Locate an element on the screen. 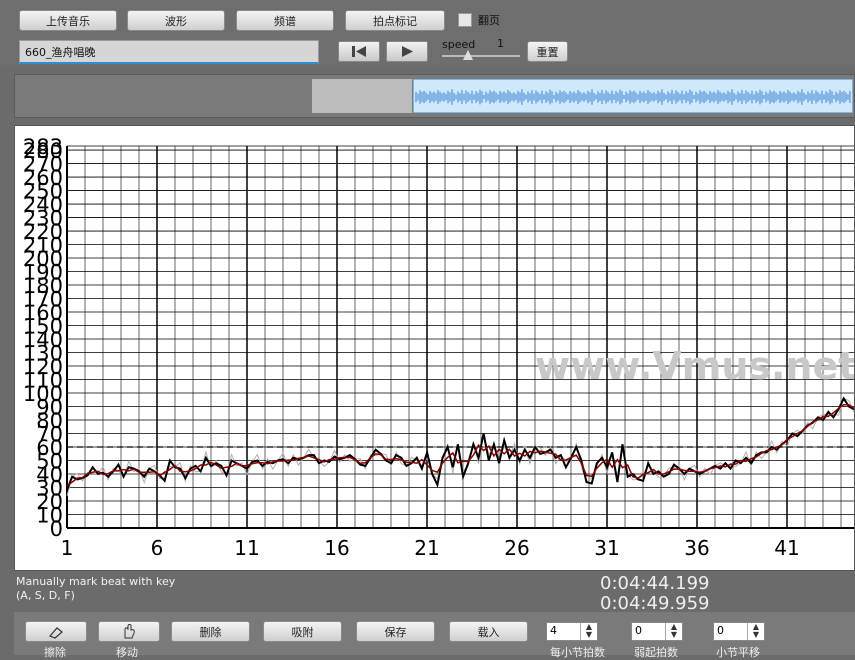  x-tick-label: 16 is located at coordinates (336, 548).